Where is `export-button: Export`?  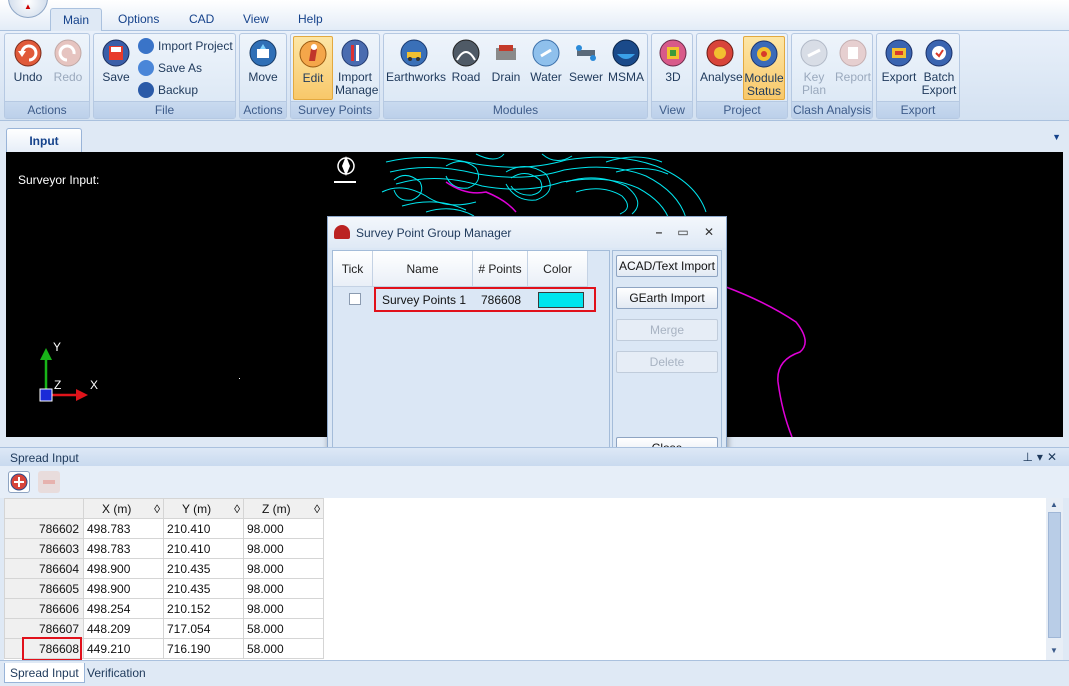 export-button: Export is located at coordinates (899, 68).